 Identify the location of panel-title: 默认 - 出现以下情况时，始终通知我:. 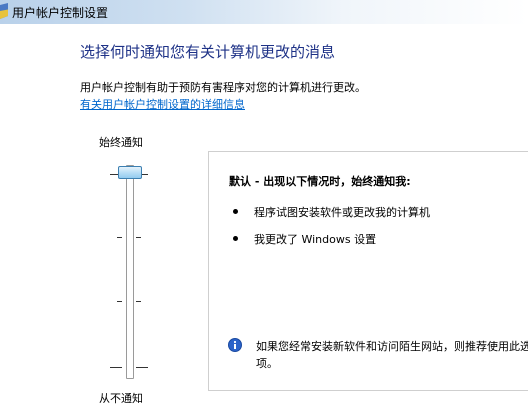
(320, 181).